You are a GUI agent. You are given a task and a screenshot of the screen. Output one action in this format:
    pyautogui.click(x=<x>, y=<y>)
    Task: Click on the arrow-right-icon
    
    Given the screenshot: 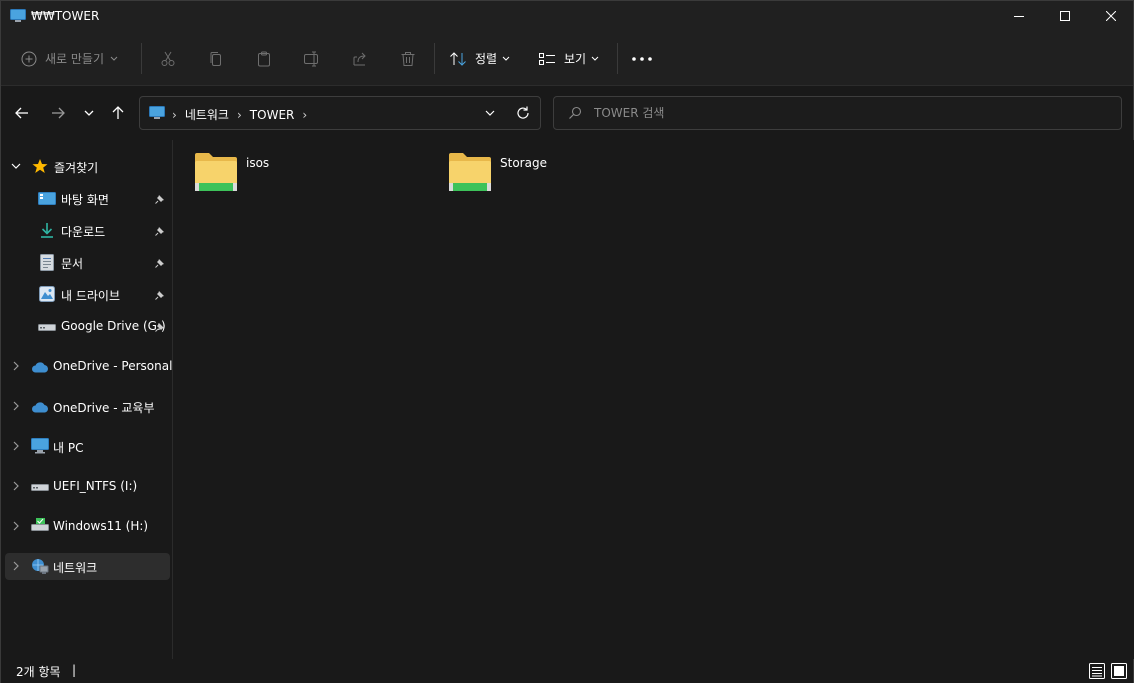 What is the action you would take?
    pyautogui.click(x=58, y=113)
    